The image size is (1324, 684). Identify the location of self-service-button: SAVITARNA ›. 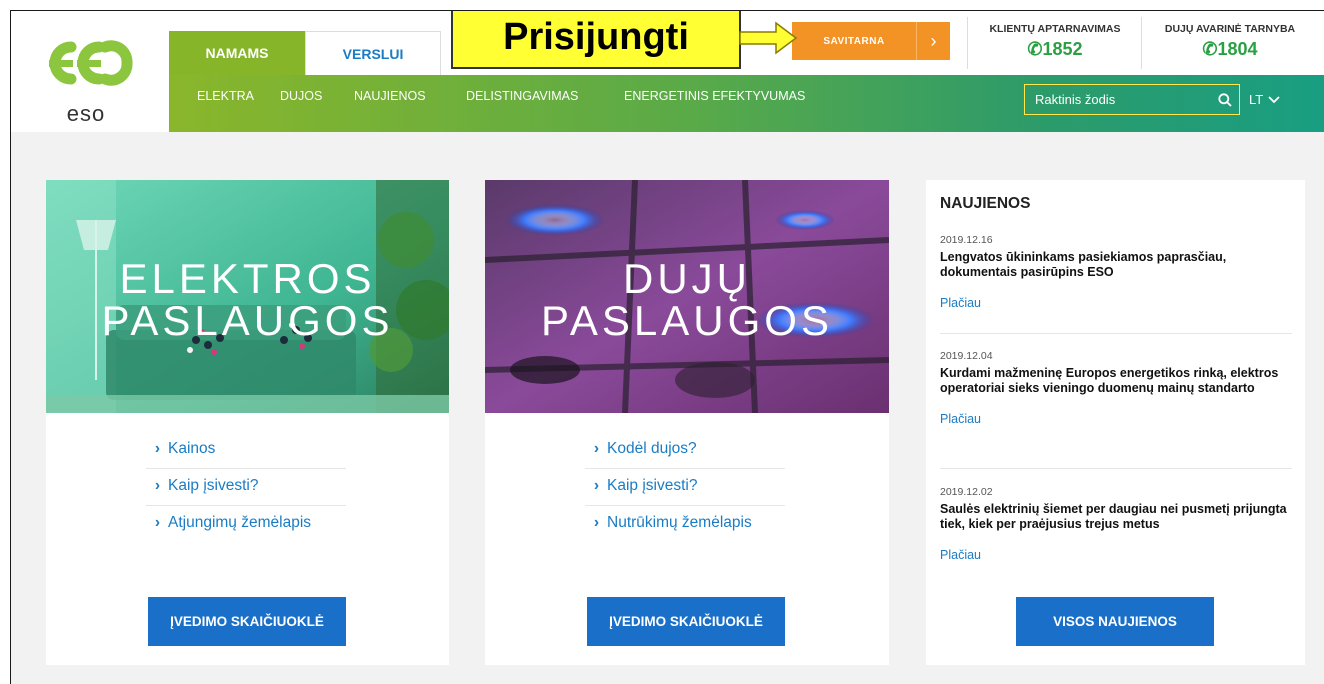
(871, 41).